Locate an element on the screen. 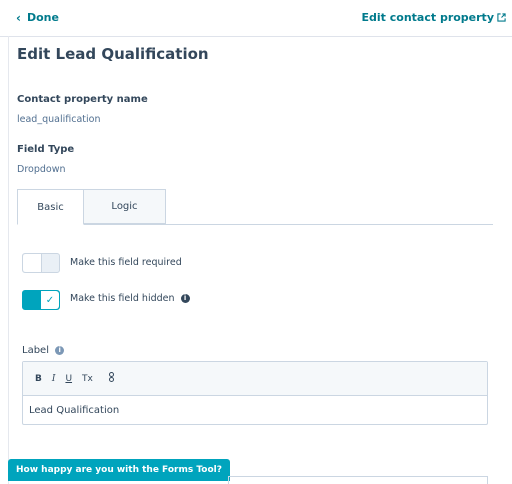 Image resolution: width=512 pixels, height=484 pixels. toggle-knob is located at coordinates (32, 263).